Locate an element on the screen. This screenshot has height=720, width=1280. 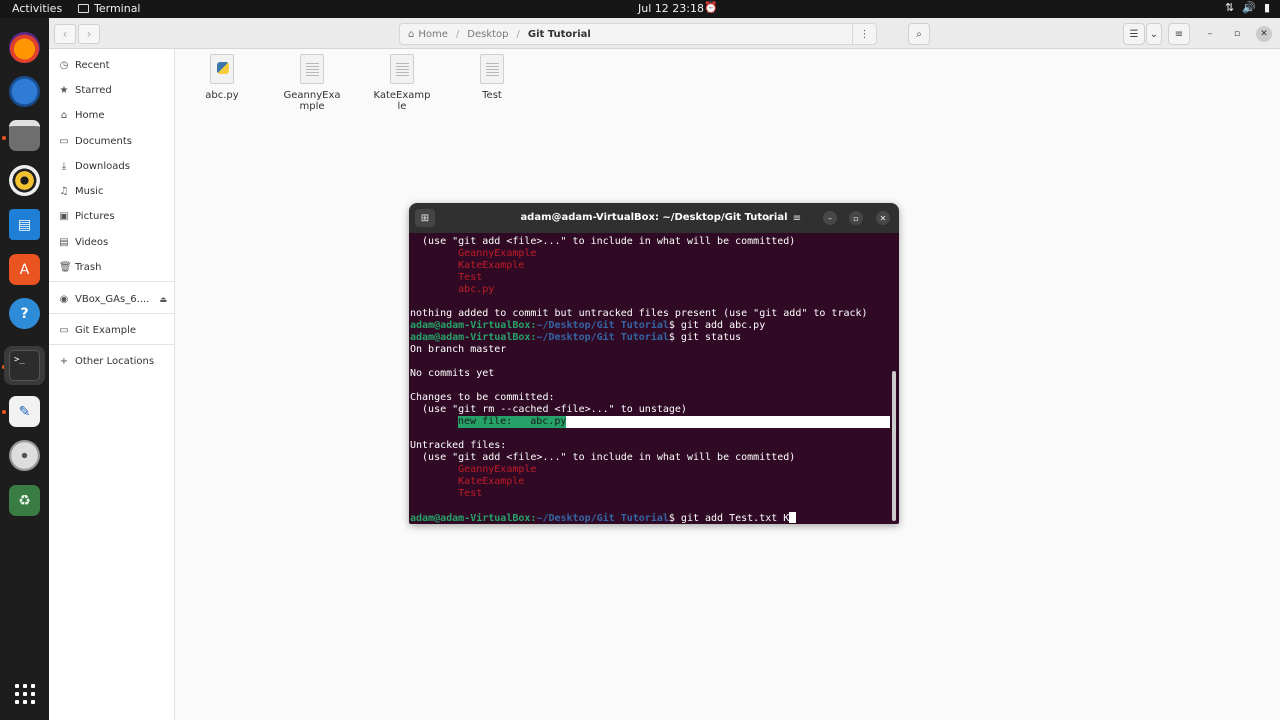
maximize-button: ▫ is located at coordinates (1237, 34).